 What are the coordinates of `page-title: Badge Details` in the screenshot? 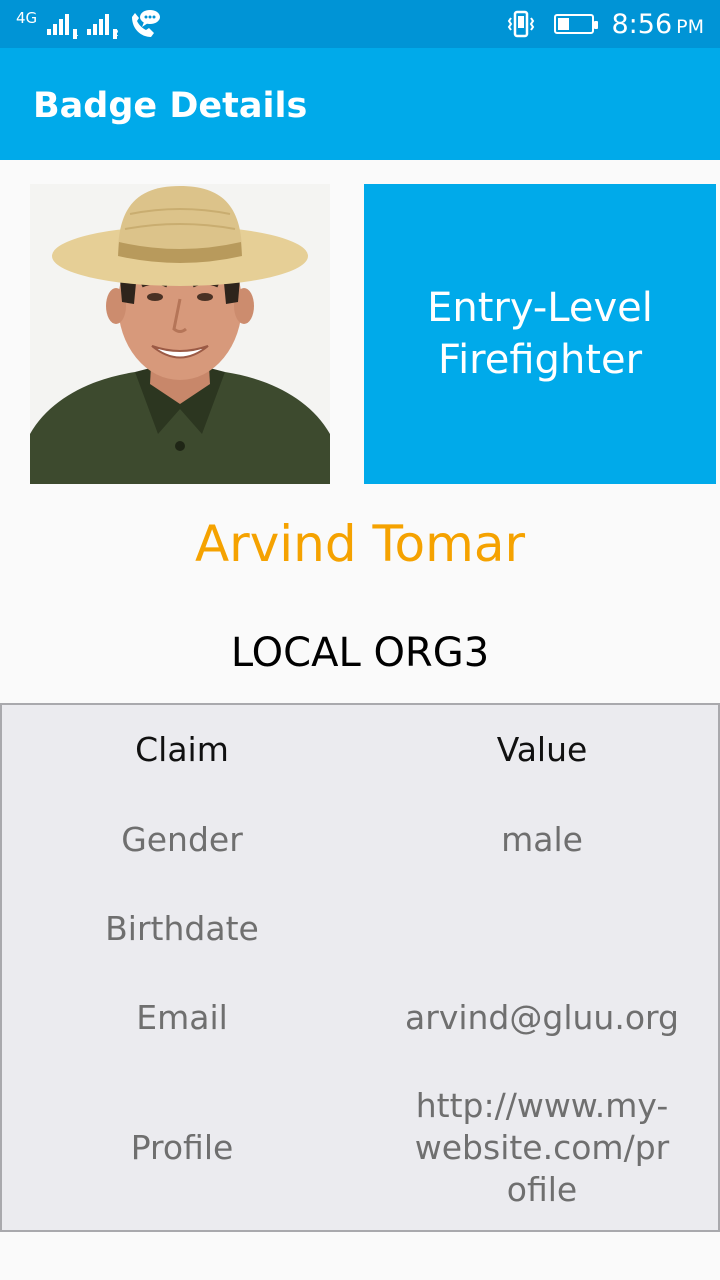 It's located at (170, 106).